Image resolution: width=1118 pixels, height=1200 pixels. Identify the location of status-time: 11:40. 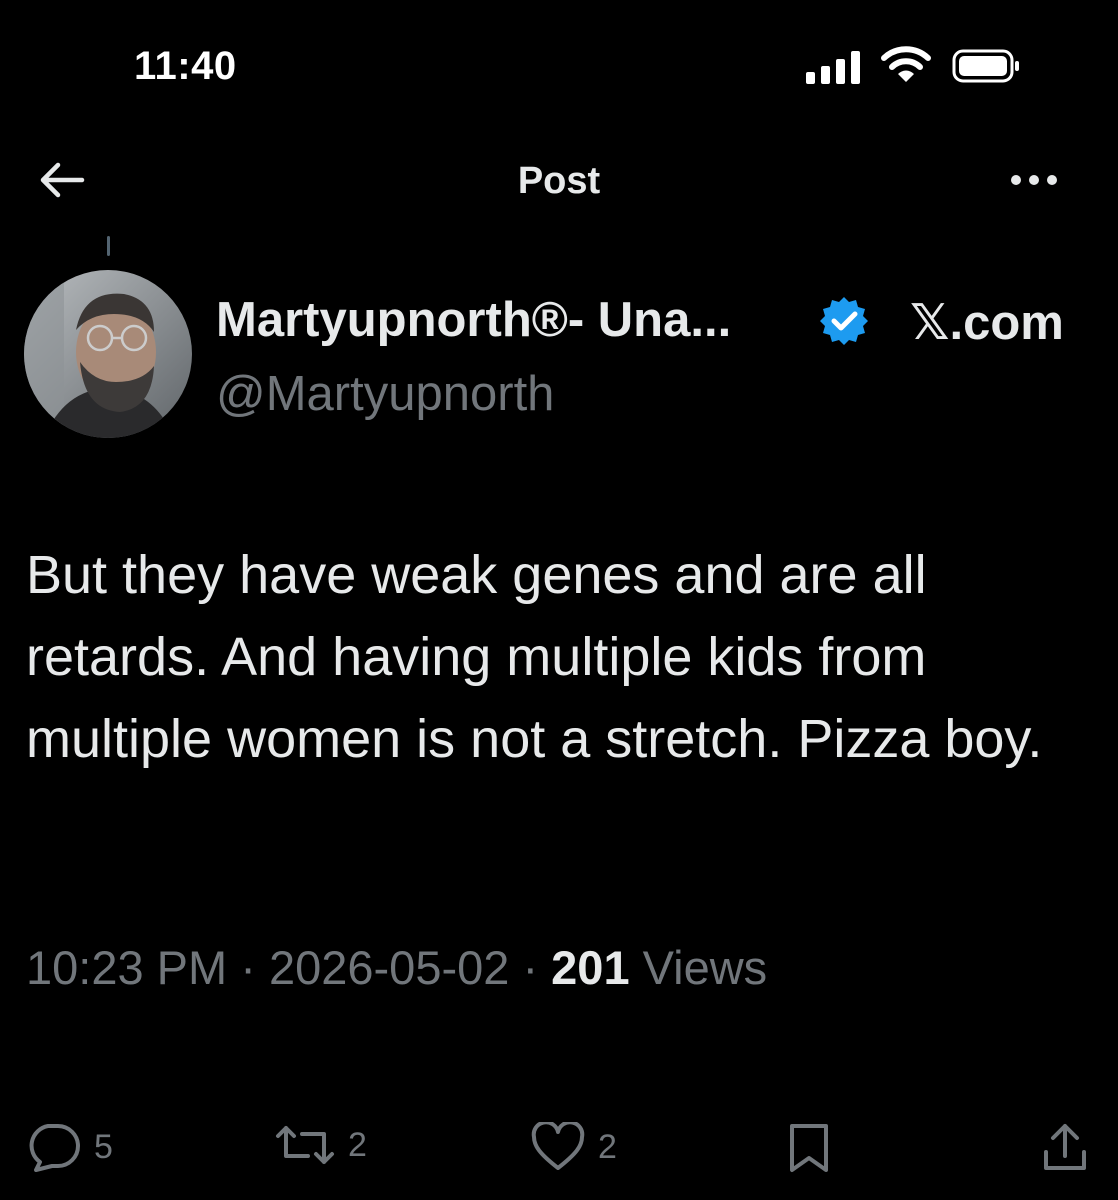
(185, 66).